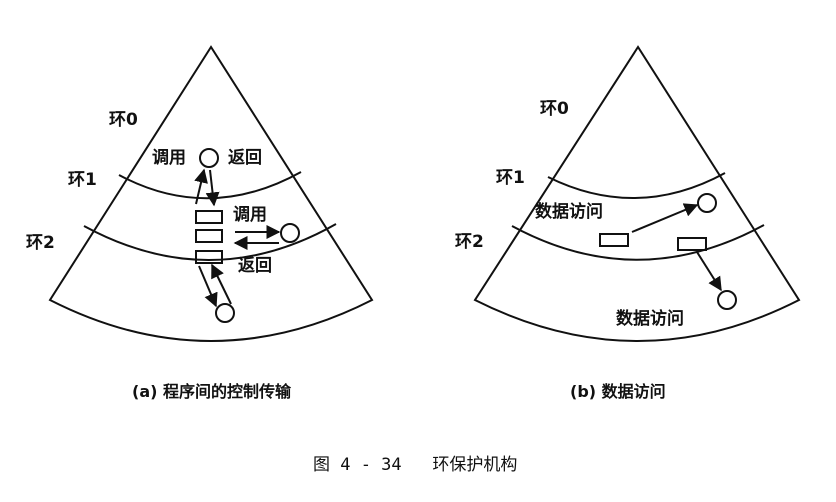  What do you see at coordinates (169, 158) in the screenshot?
I see `left-call-label-top: 调用` at bounding box center [169, 158].